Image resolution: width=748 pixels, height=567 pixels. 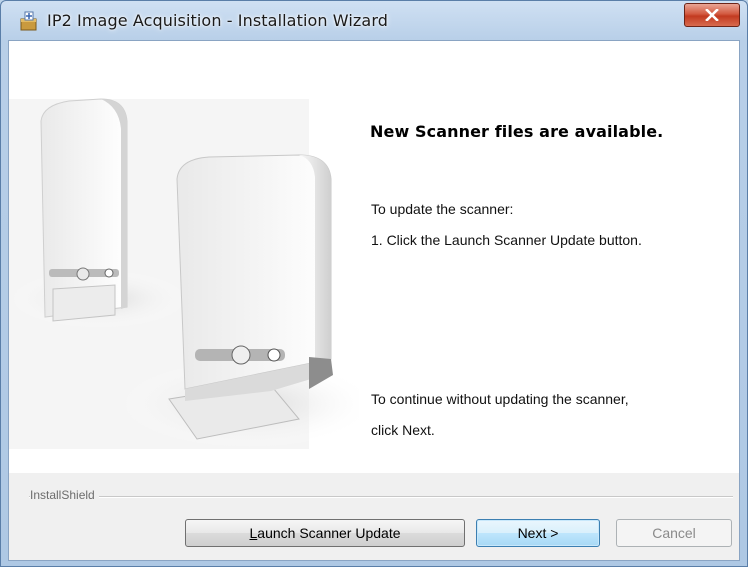 I want to click on launch-button-label: aunch Scanner Update, so click(x=329, y=533).